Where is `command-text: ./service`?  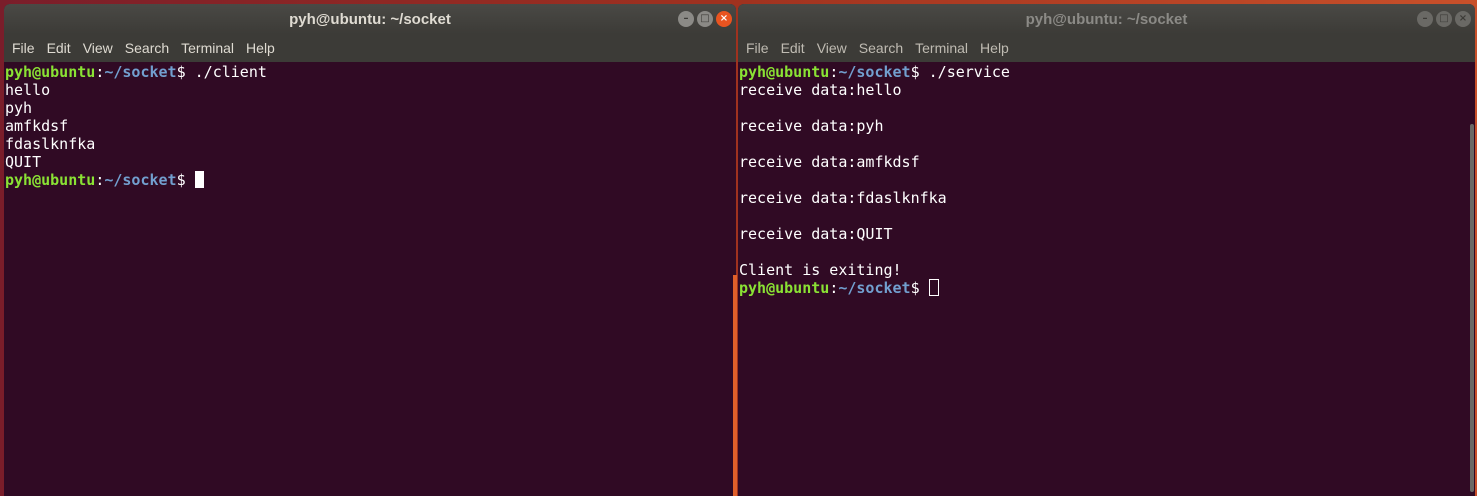
command-text: ./service is located at coordinates (969, 72).